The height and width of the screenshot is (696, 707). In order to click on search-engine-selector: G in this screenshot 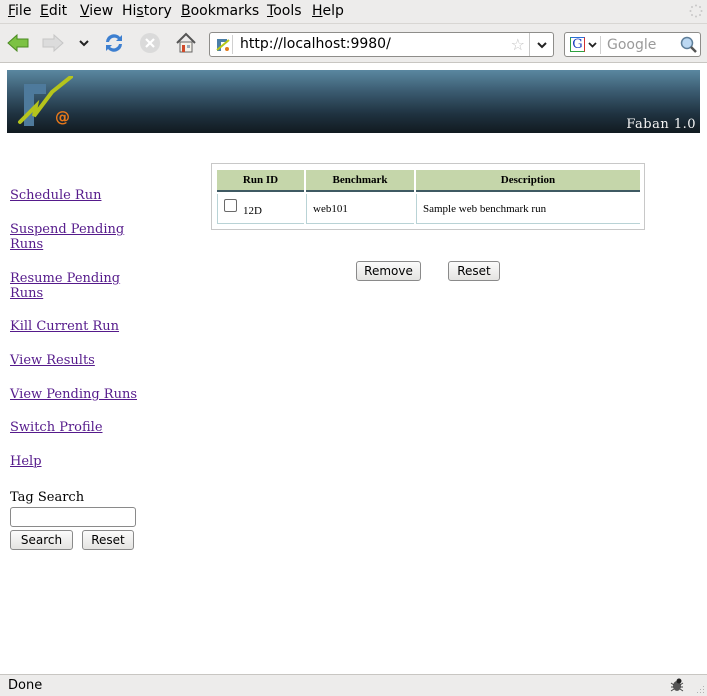, I will do `click(584, 45)`.